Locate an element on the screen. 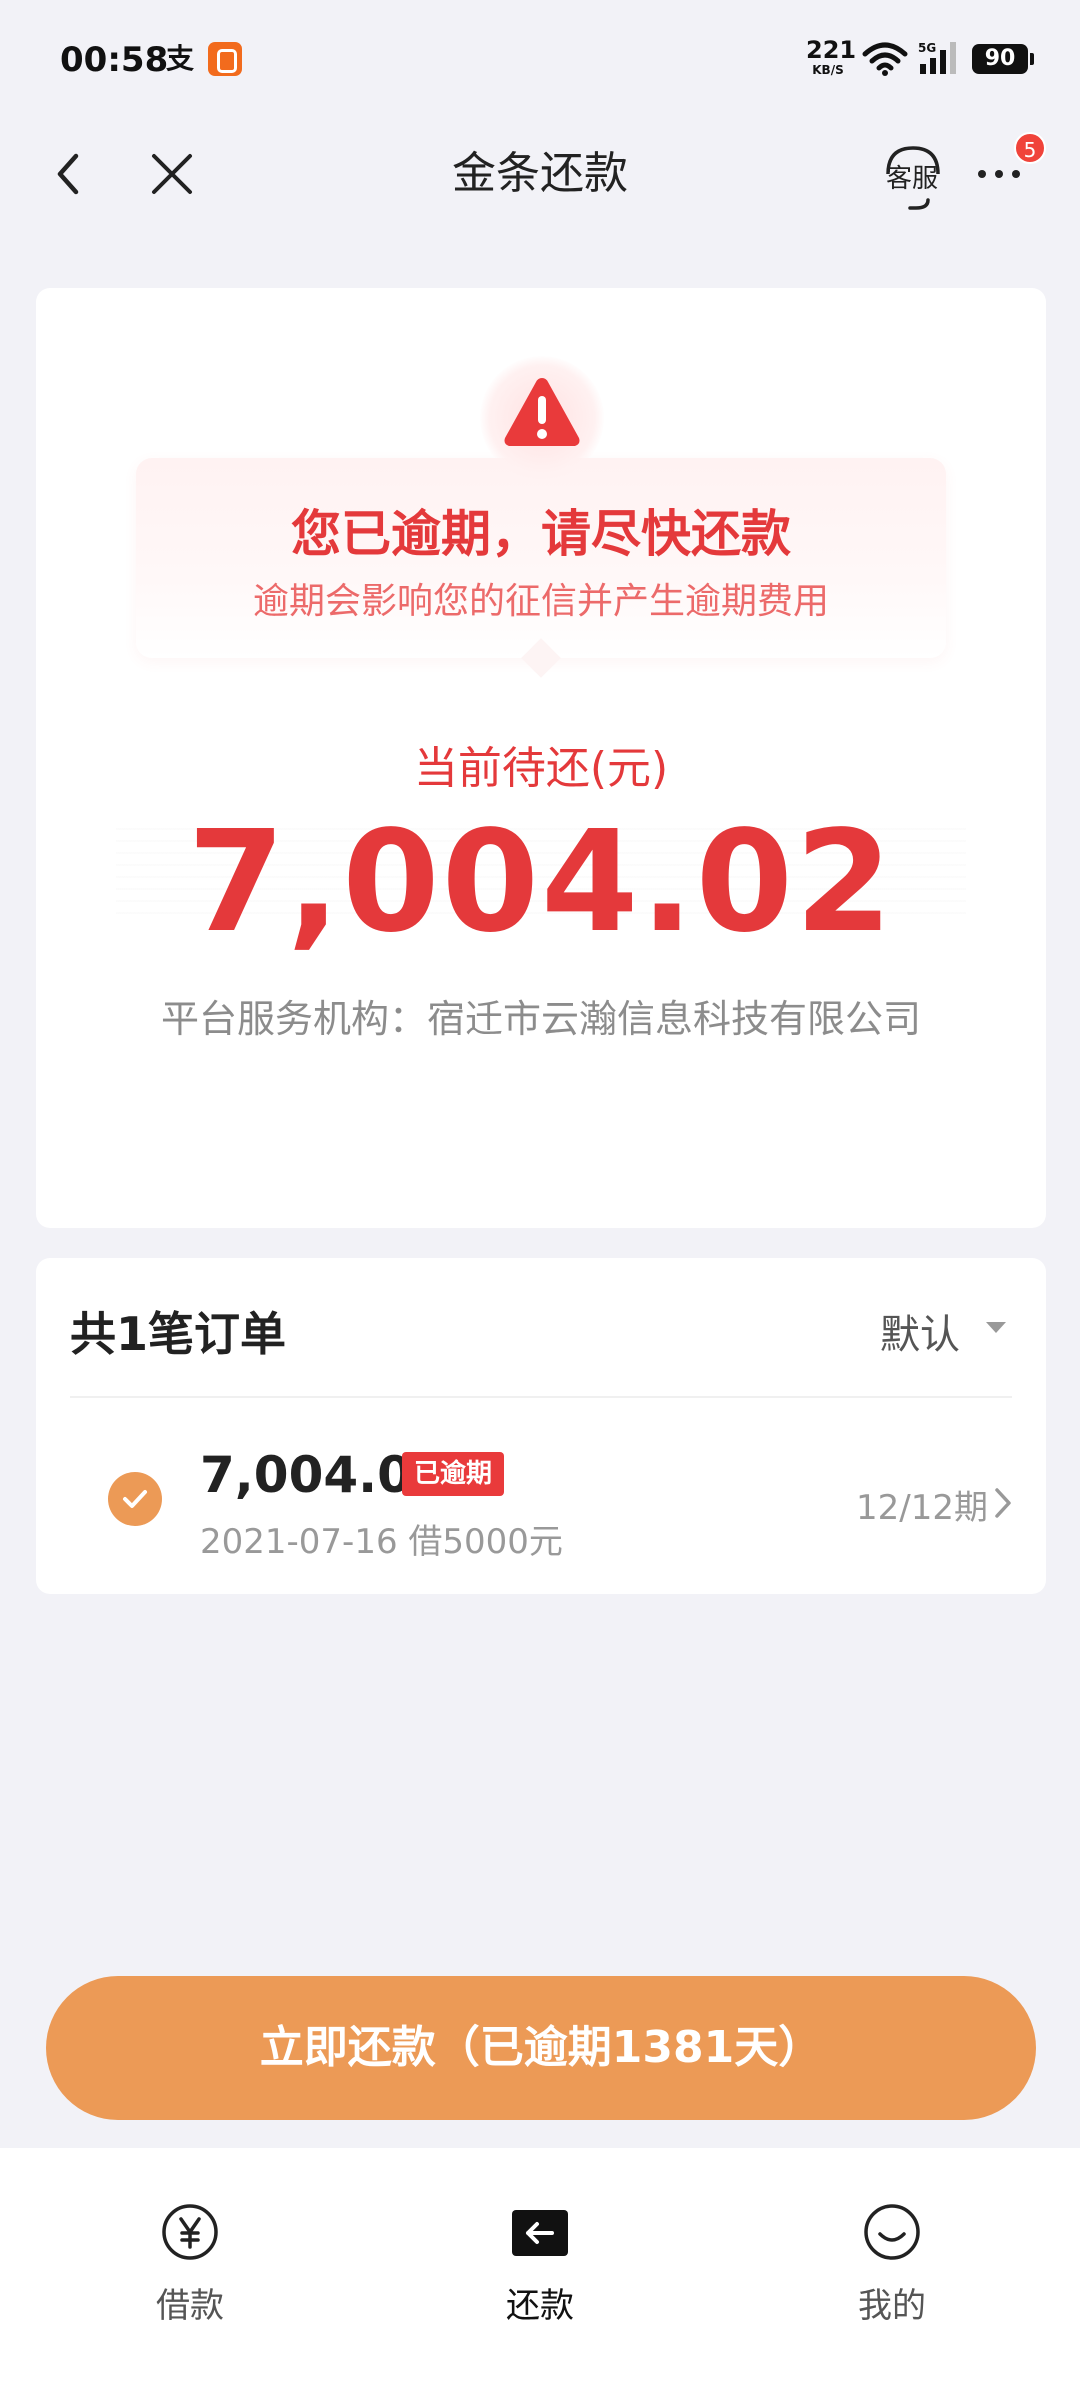 This screenshot has height=2400, width=1080. bottom-tab-bar: 借款 还款 我的 is located at coordinates (540, 2274).